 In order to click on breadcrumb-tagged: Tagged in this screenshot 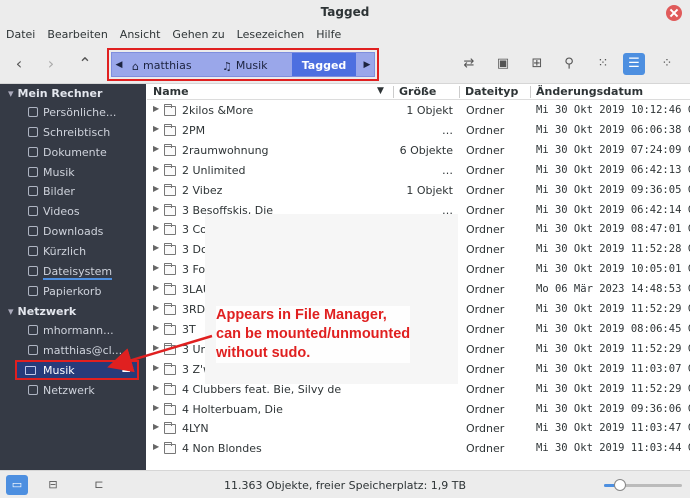, I will do `click(324, 64)`.